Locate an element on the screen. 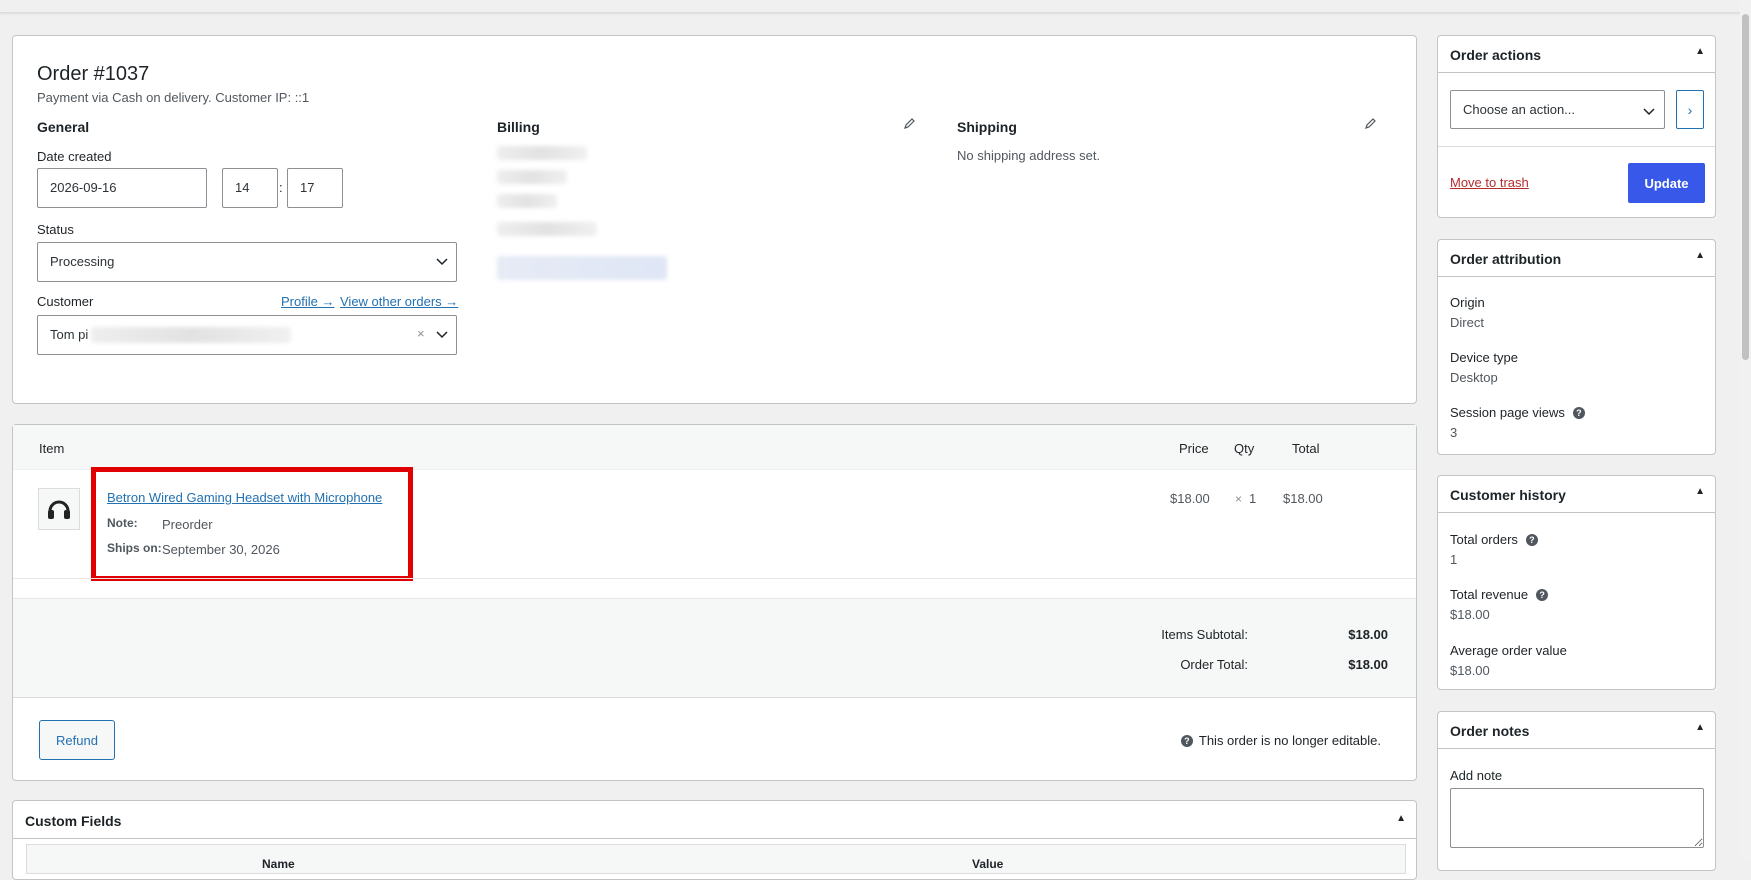 Image resolution: width=1751 pixels, height=880 pixels. total-revenue-text: Total revenue is located at coordinates (1489, 594).